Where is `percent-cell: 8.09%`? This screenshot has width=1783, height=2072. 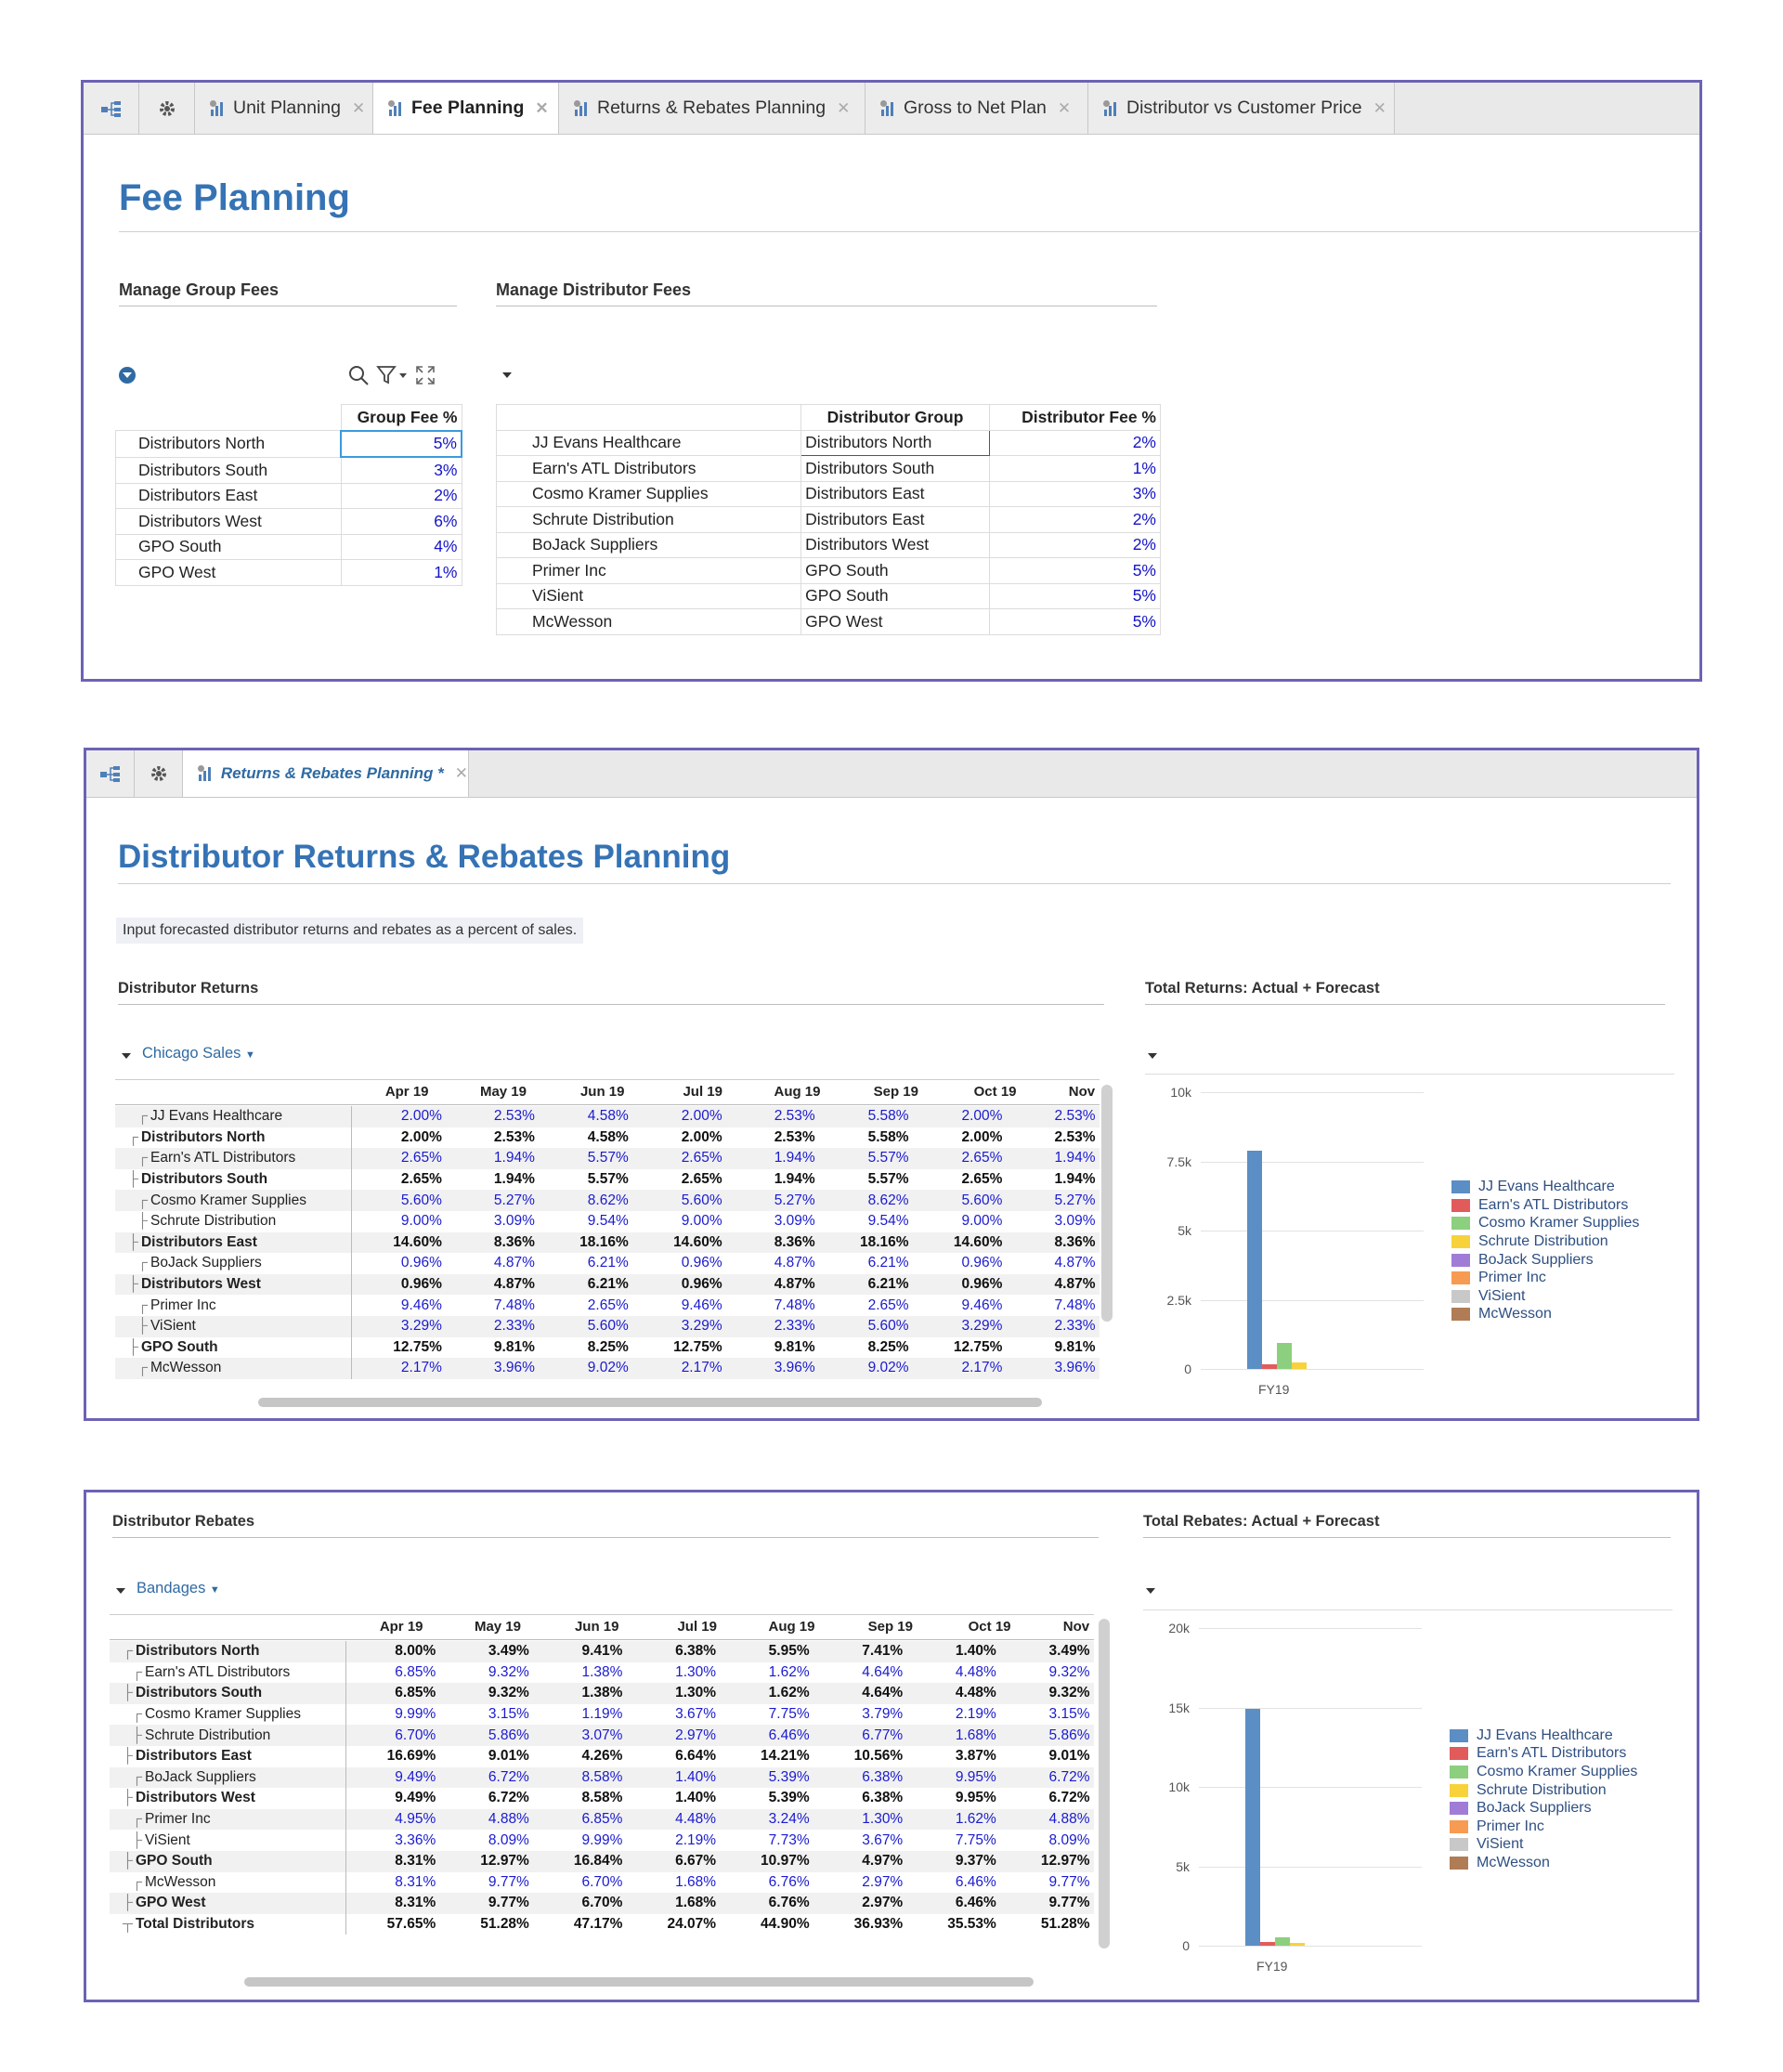 percent-cell: 8.09% is located at coordinates (1047, 1840).